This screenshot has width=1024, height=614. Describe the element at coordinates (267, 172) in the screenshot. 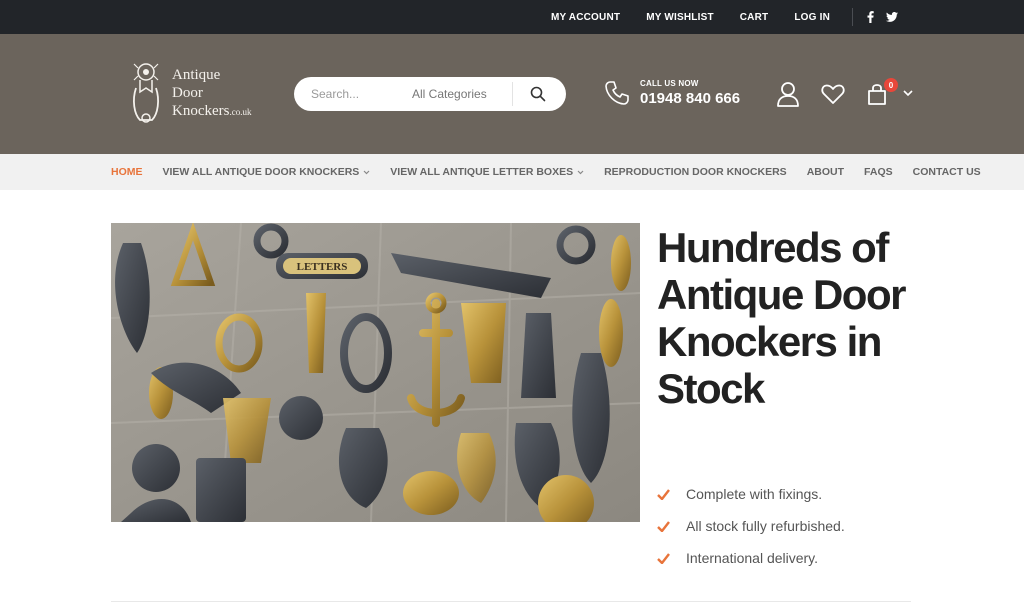

I see `nav-item-antique-door-knockers: VIEW ALL ANTIQUE DOOR KNOCKERS` at that location.